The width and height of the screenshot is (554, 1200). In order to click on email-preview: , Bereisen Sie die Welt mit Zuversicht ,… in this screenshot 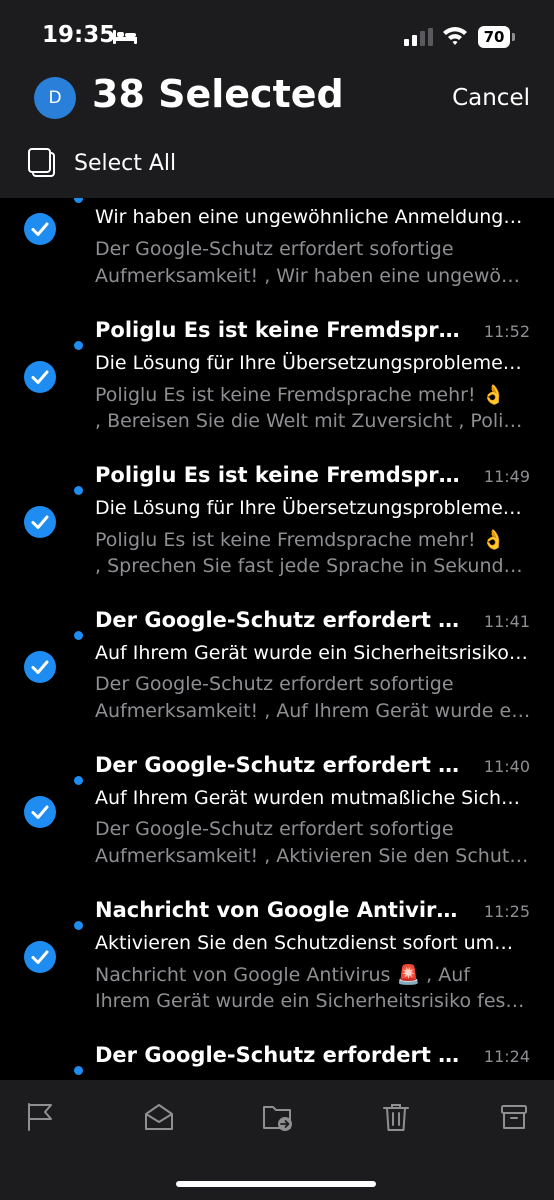, I will do `click(313, 421)`.